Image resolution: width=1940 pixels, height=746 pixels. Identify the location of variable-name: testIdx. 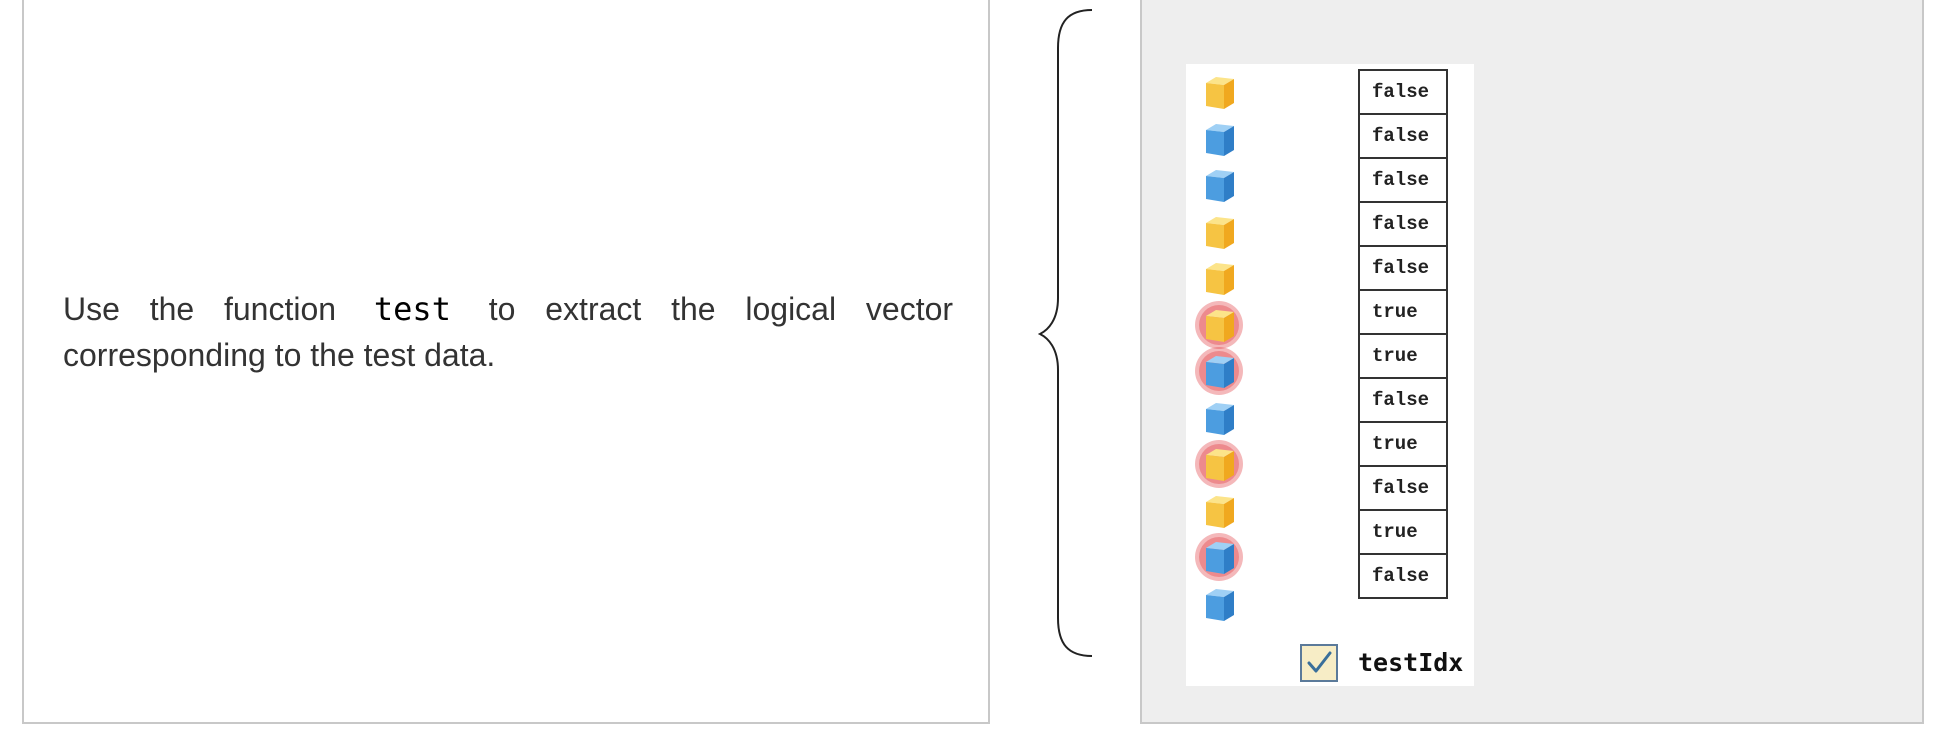
(1411, 662).